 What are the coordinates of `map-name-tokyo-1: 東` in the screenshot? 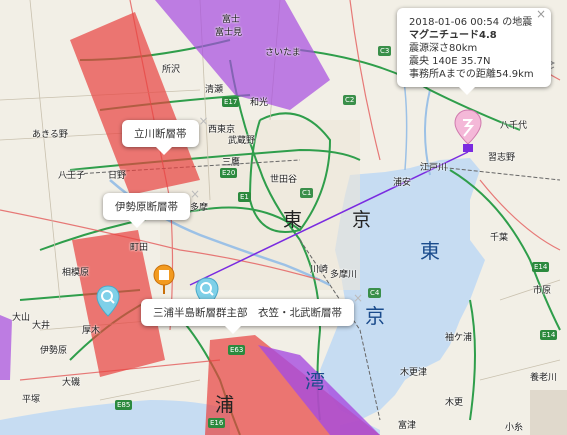 It's located at (293, 220).